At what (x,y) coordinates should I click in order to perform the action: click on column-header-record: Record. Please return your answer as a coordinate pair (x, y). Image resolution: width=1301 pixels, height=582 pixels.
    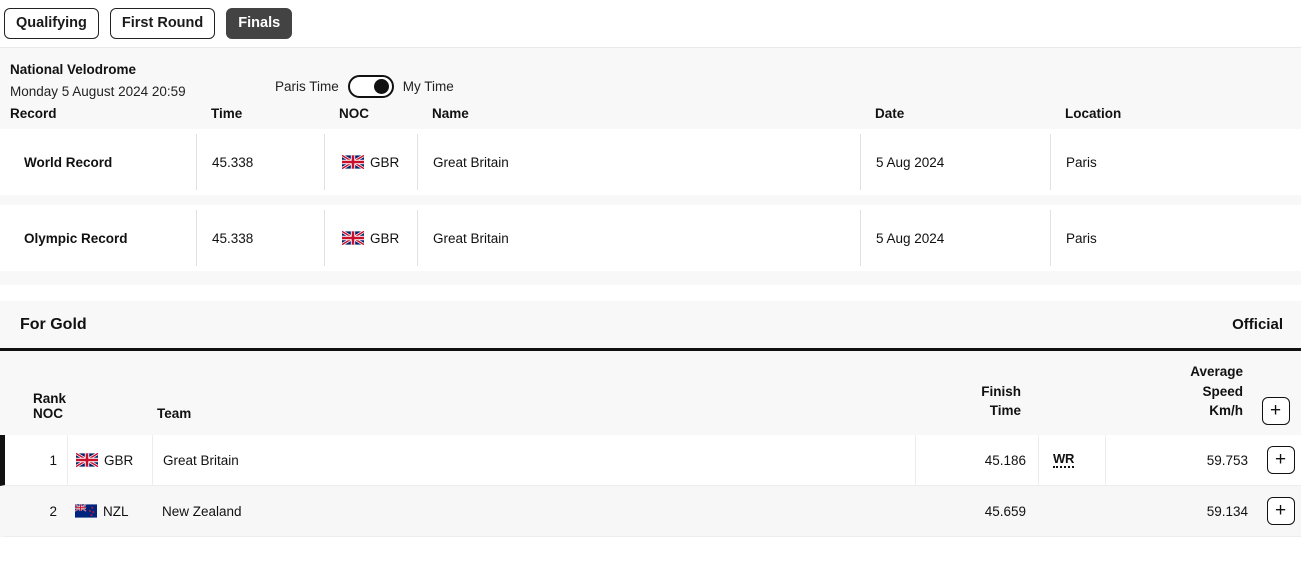
    Looking at the image, I should click on (33, 113).